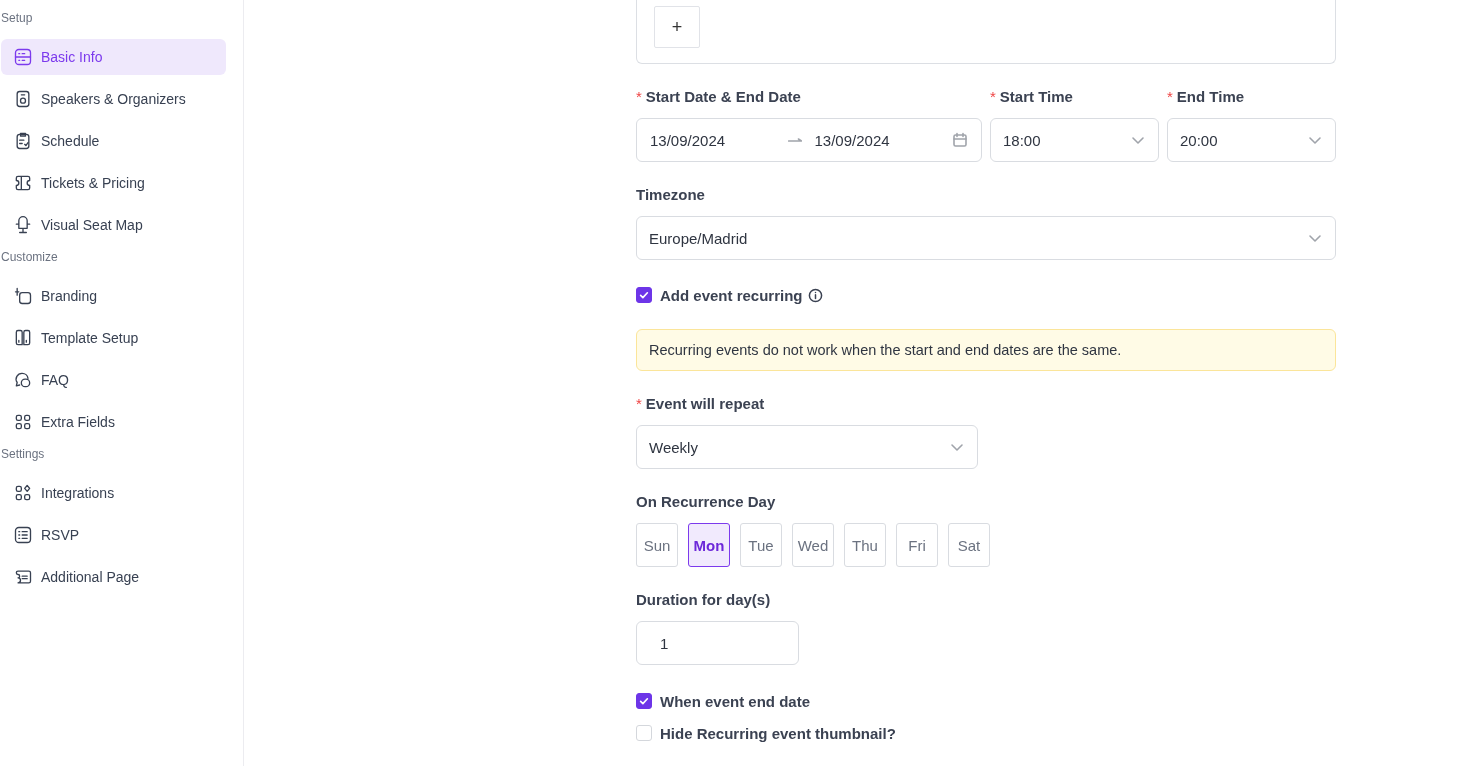 The width and height of the screenshot is (1457, 766). What do you see at coordinates (1022, 140) in the screenshot?
I see `select-value: 18:00` at bounding box center [1022, 140].